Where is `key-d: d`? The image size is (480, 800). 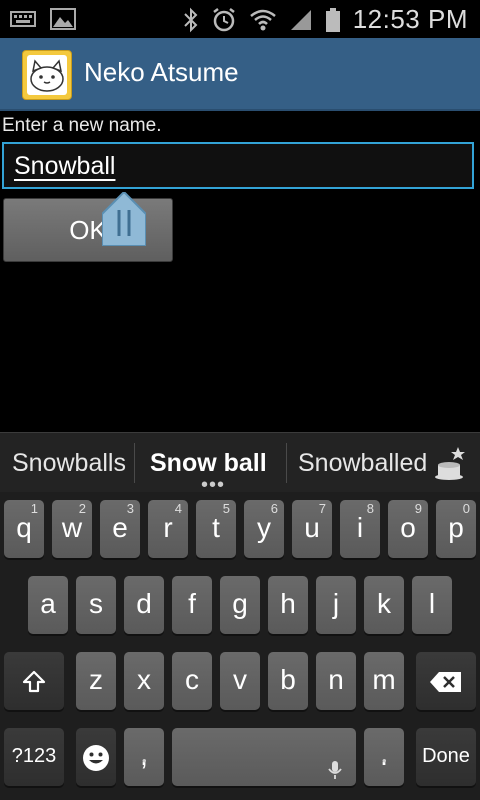 key-d: d is located at coordinates (144, 605).